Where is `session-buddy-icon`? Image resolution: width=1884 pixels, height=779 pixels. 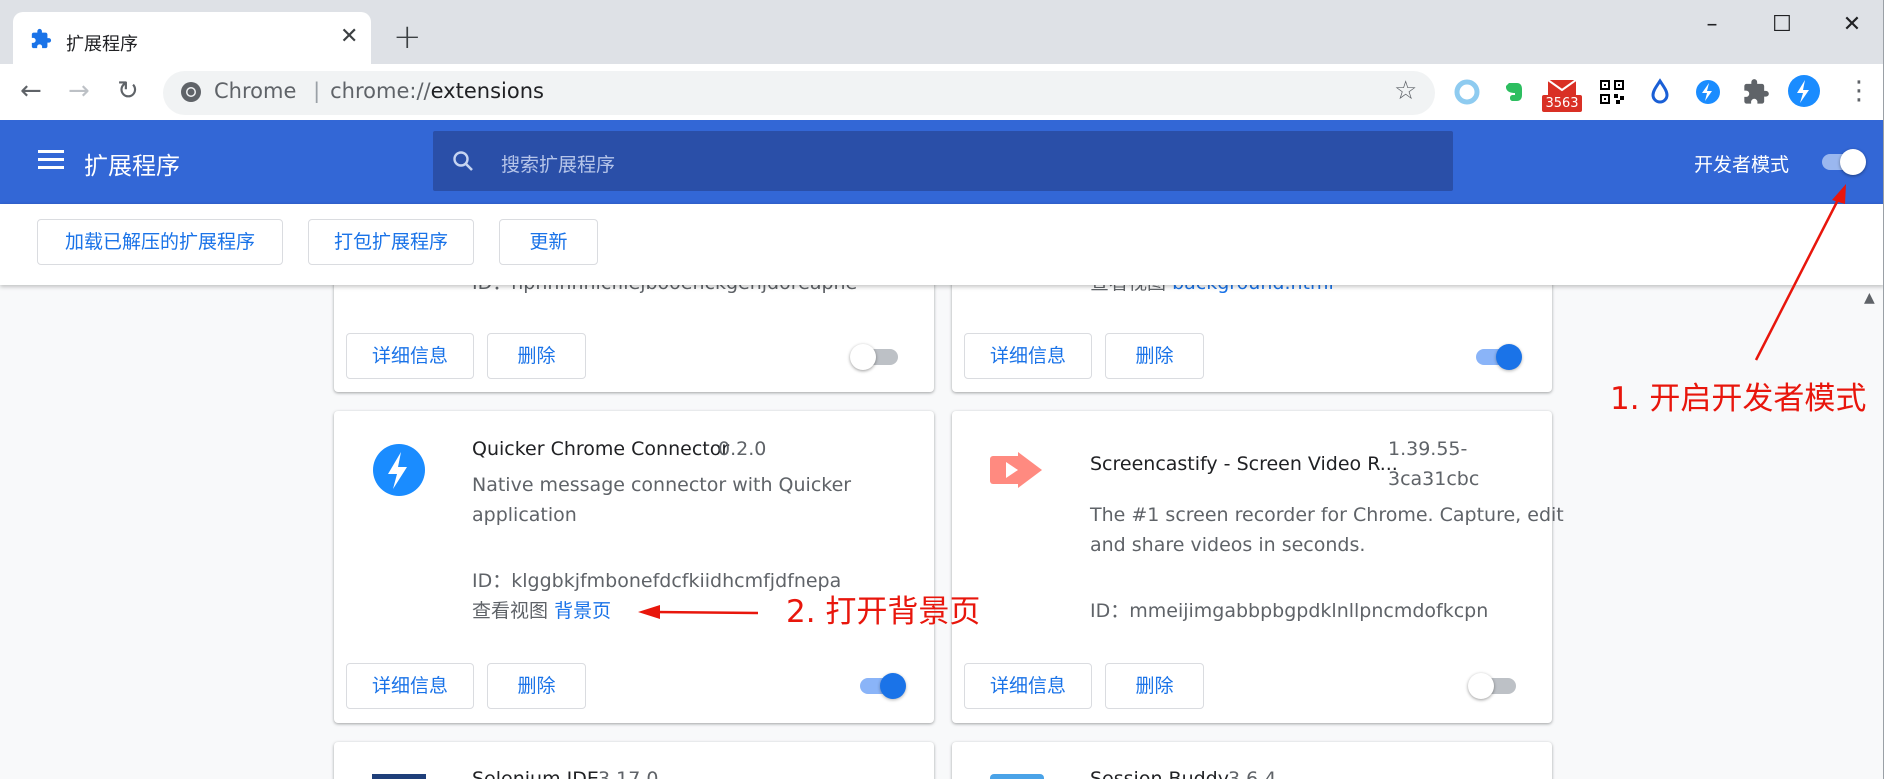
session-buddy-icon is located at coordinates (1017, 776).